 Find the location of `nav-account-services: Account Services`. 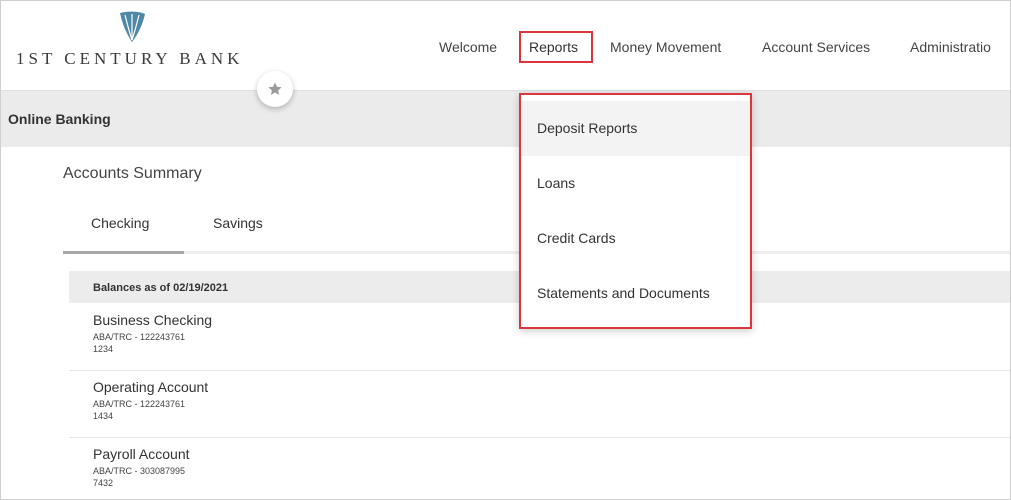

nav-account-services: Account Services is located at coordinates (816, 47).